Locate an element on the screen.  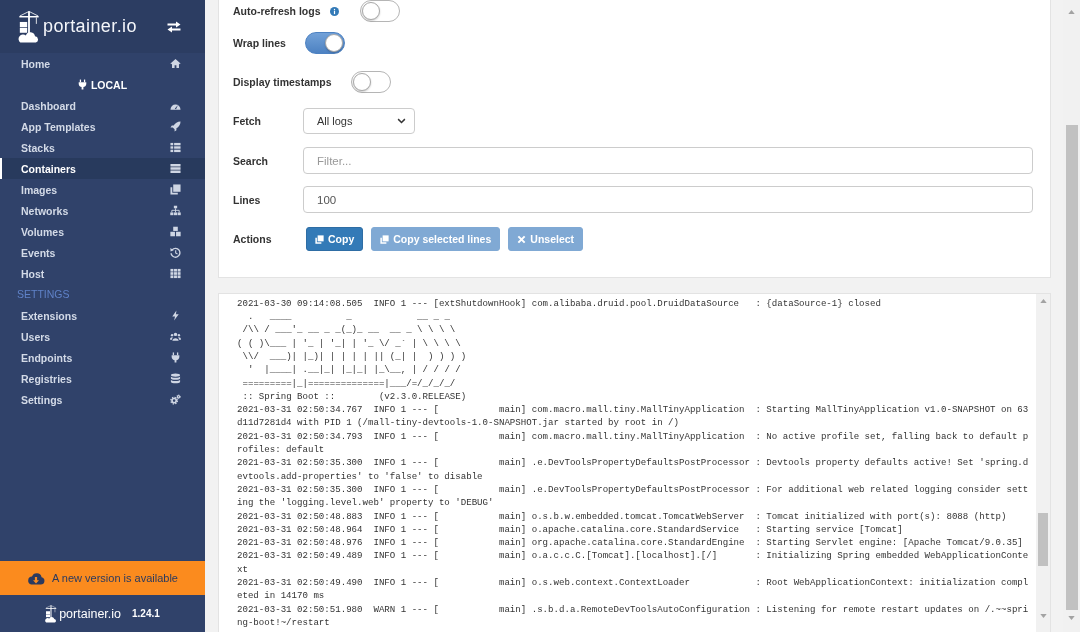
nav-item: Stacks is located at coordinates (102, 147).